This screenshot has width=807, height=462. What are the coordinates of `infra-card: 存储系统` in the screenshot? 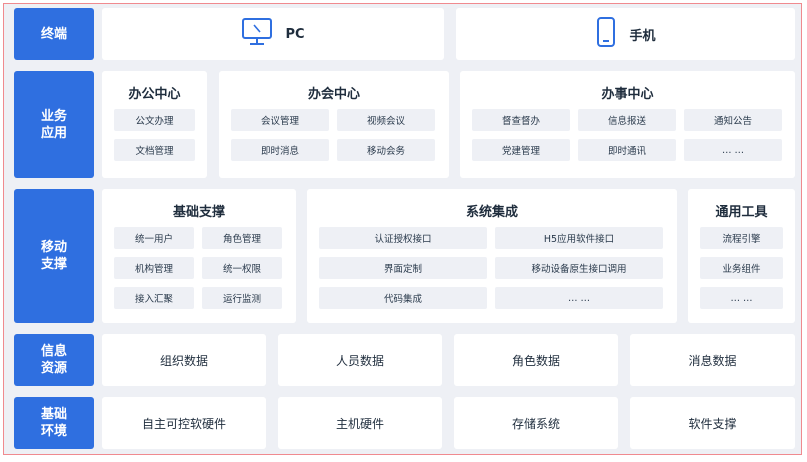 It's located at (536, 423).